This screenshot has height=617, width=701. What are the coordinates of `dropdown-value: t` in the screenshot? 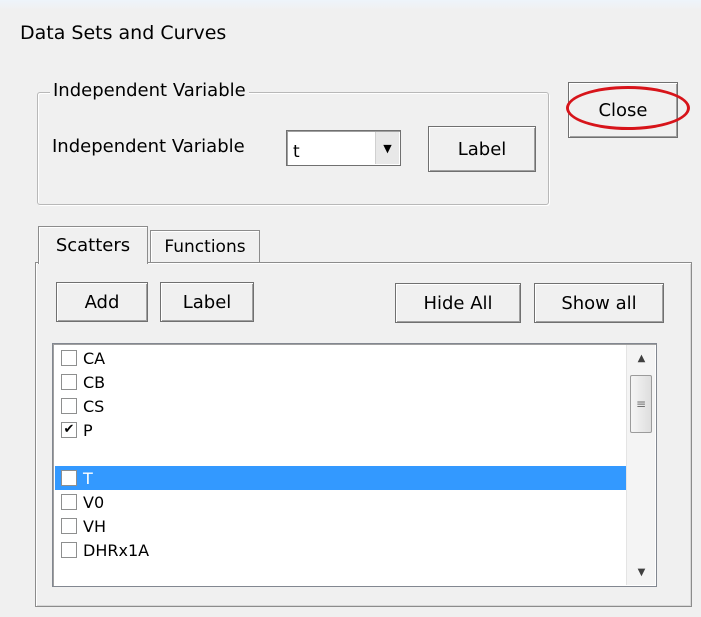 It's located at (296, 152).